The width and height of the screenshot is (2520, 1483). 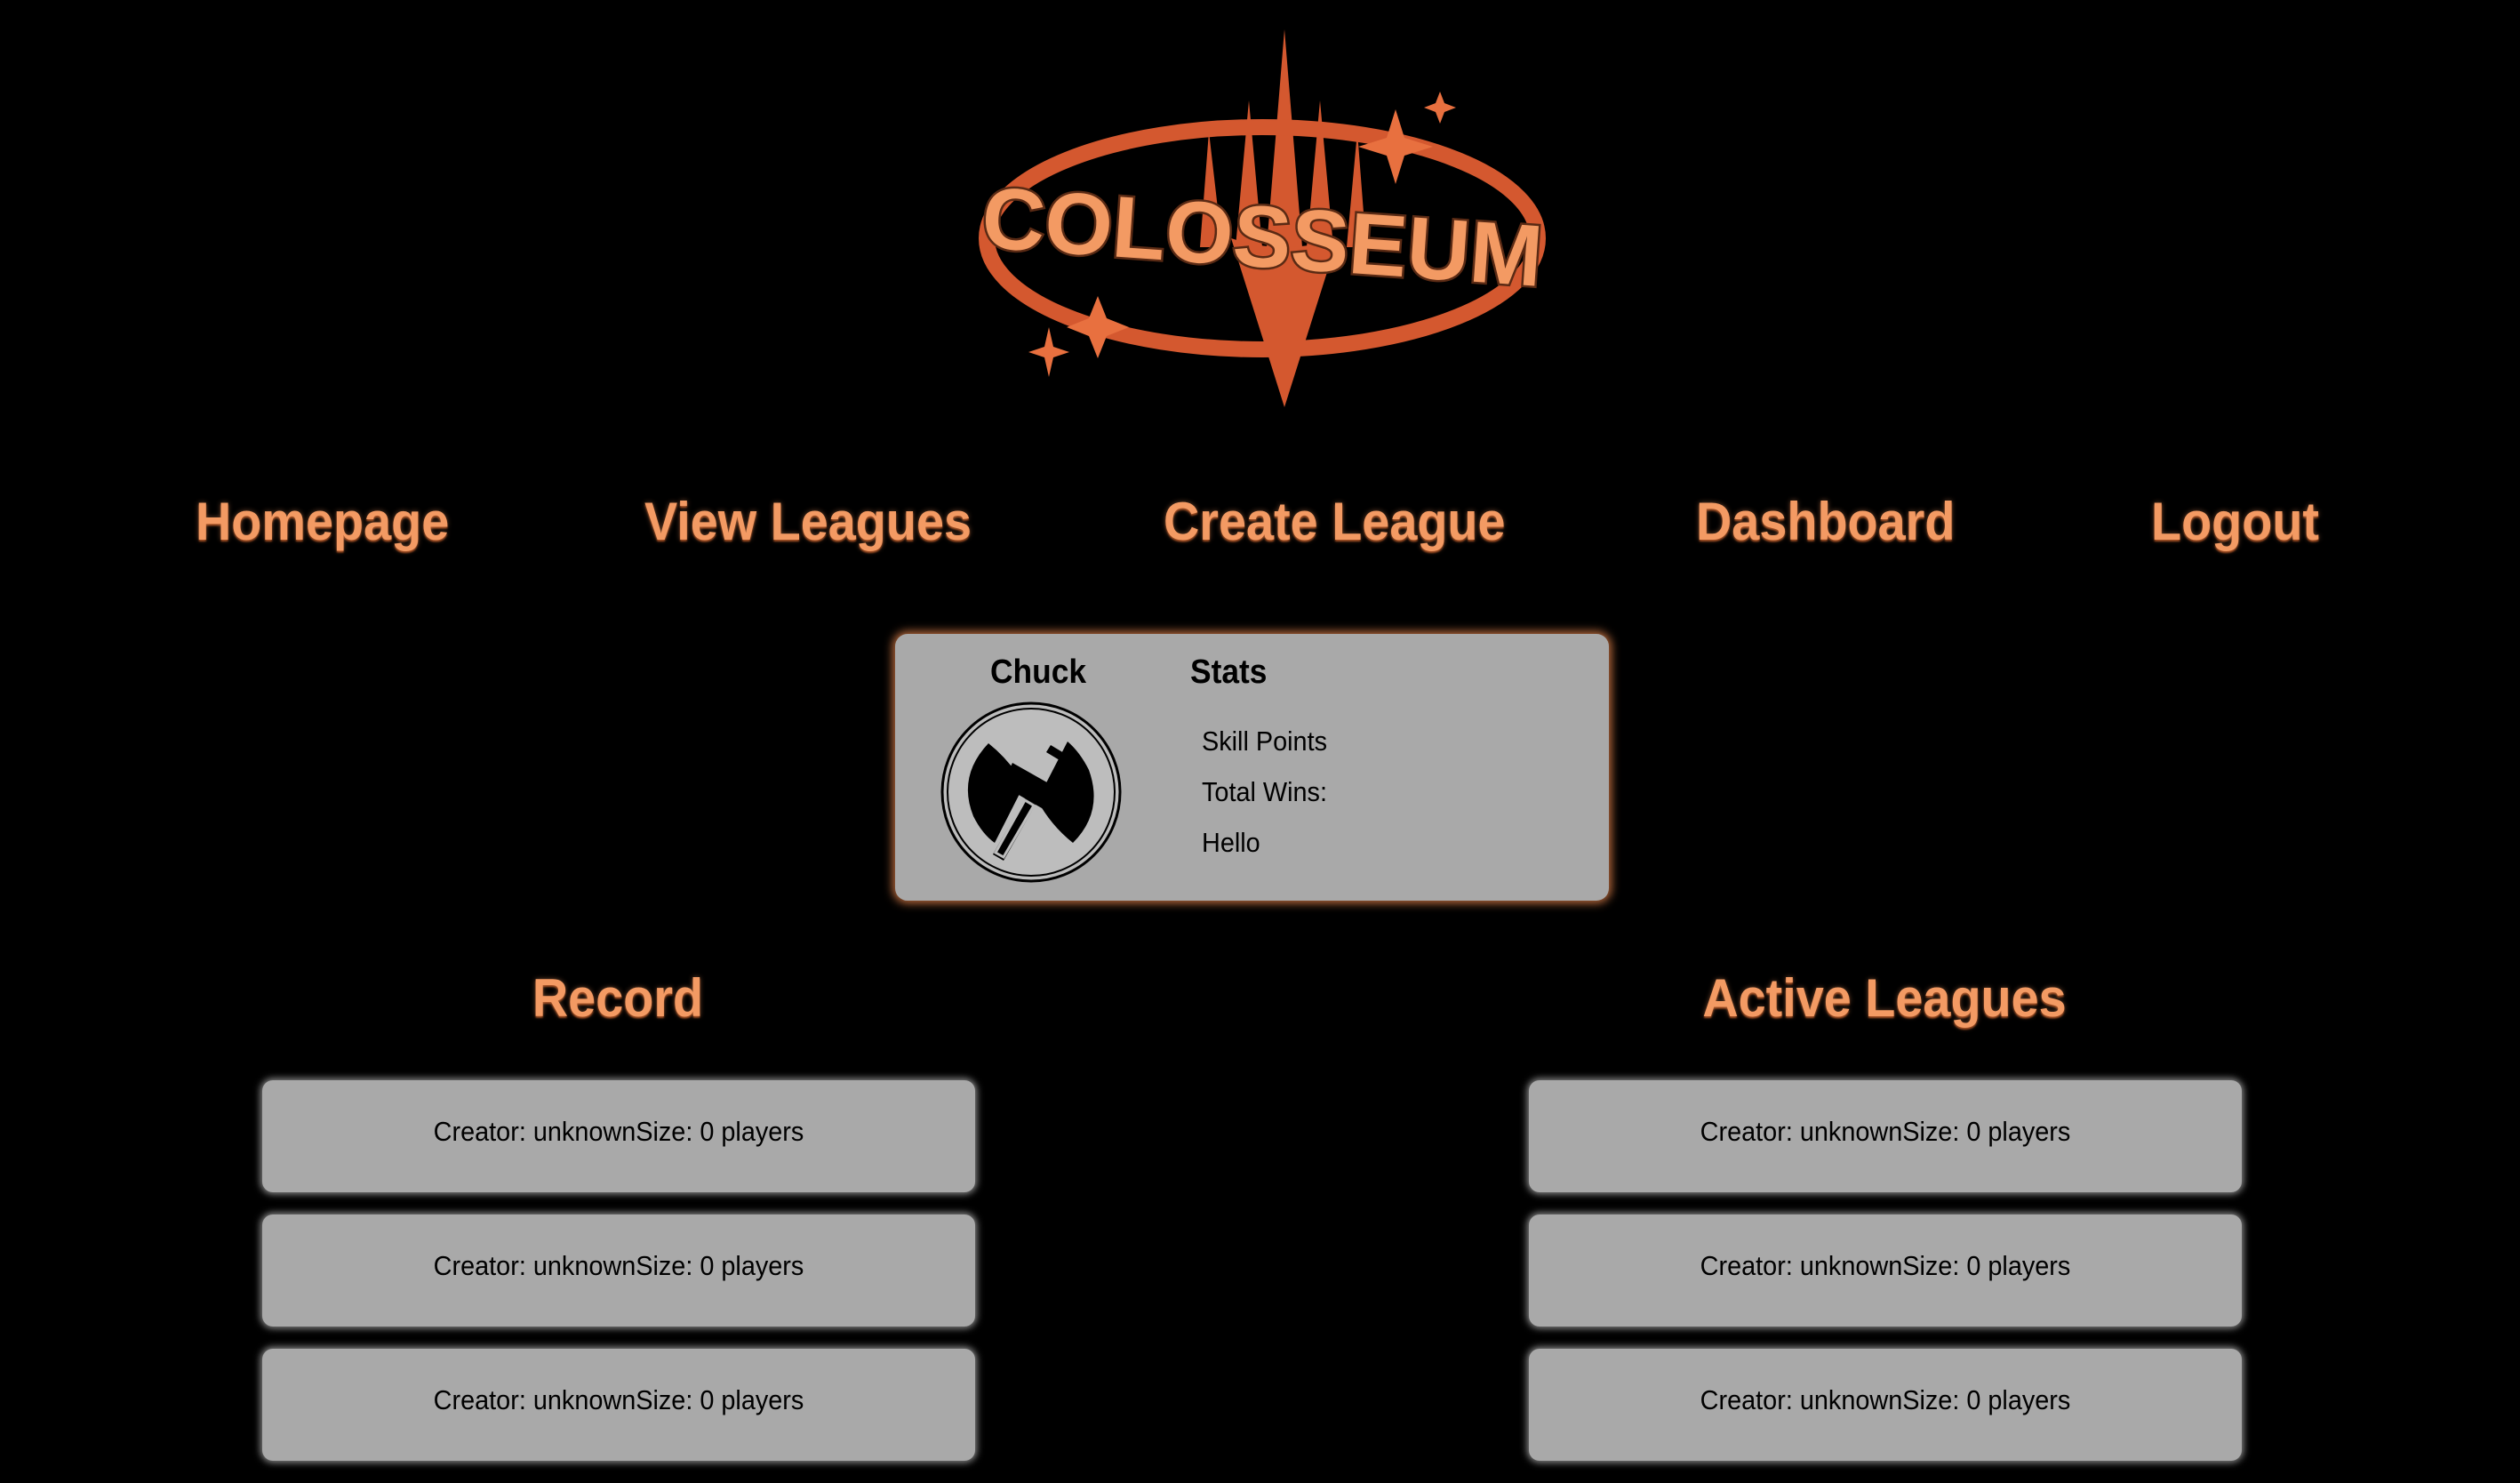 I want to click on logo-graphic: COLOSSEUM, so click(x=1262, y=218).